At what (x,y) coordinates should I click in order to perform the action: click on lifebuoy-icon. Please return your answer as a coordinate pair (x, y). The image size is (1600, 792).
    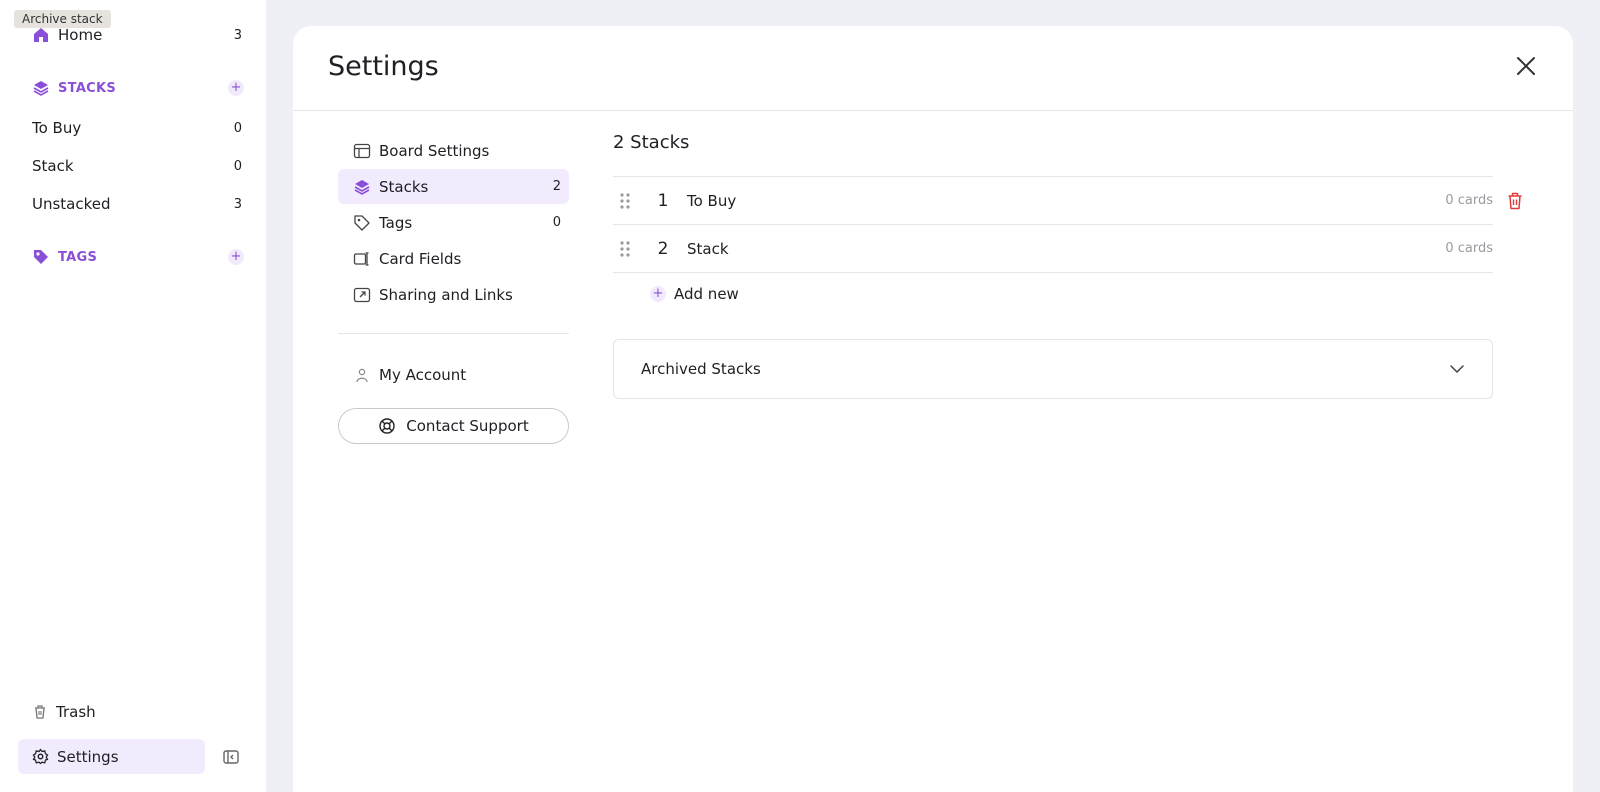
    Looking at the image, I should click on (387, 426).